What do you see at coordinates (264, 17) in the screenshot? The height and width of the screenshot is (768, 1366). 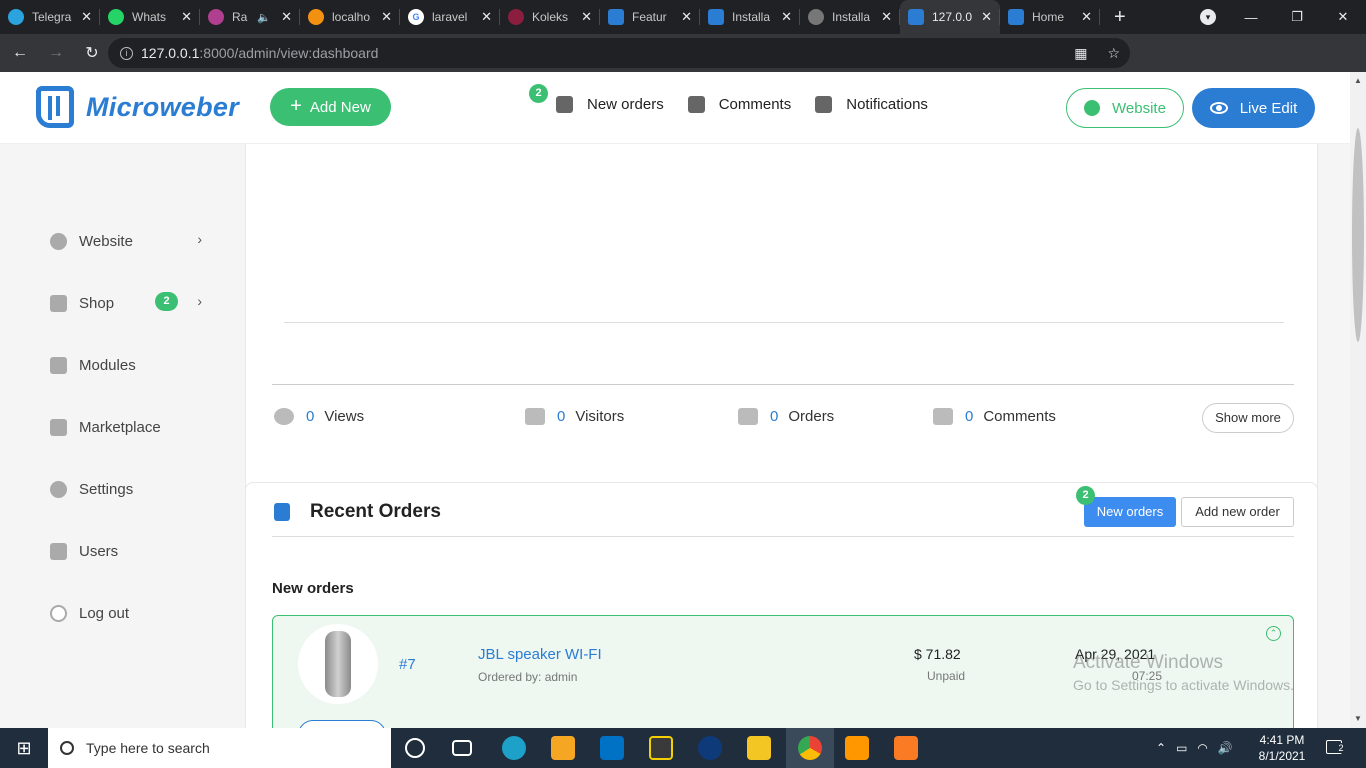 I see `speaker-icon: 🔈` at bounding box center [264, 17].